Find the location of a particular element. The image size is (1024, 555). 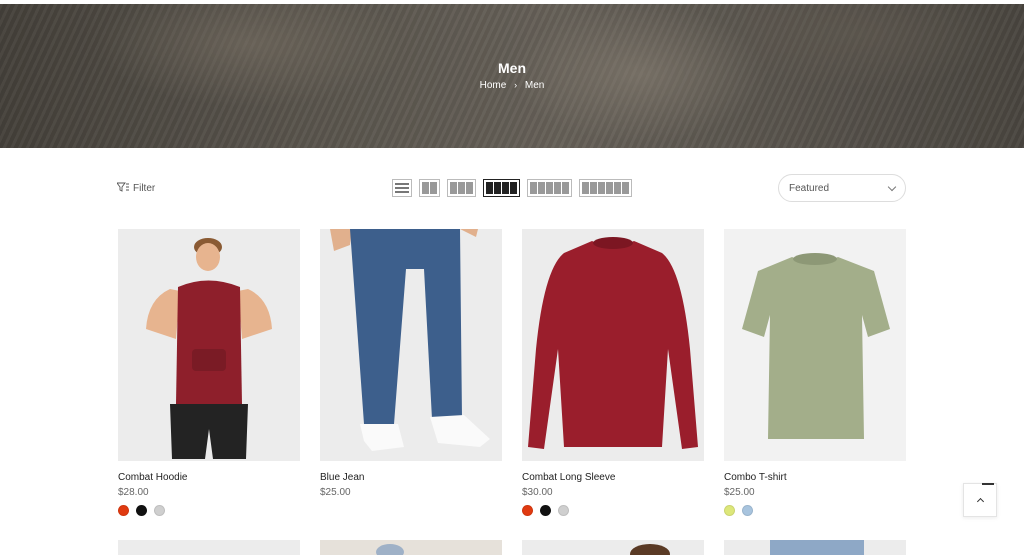

product-image-jean is located at coordinates (411, 345).